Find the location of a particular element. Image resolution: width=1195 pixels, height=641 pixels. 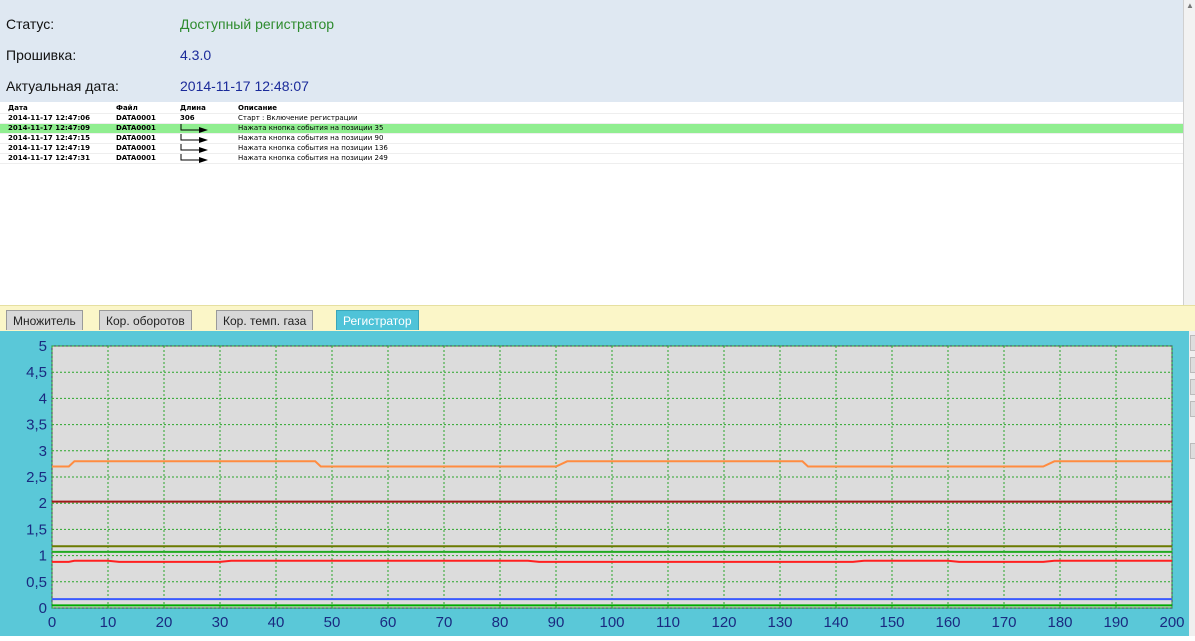

x-tick-label: 150 is located at coordinates (891, 622).